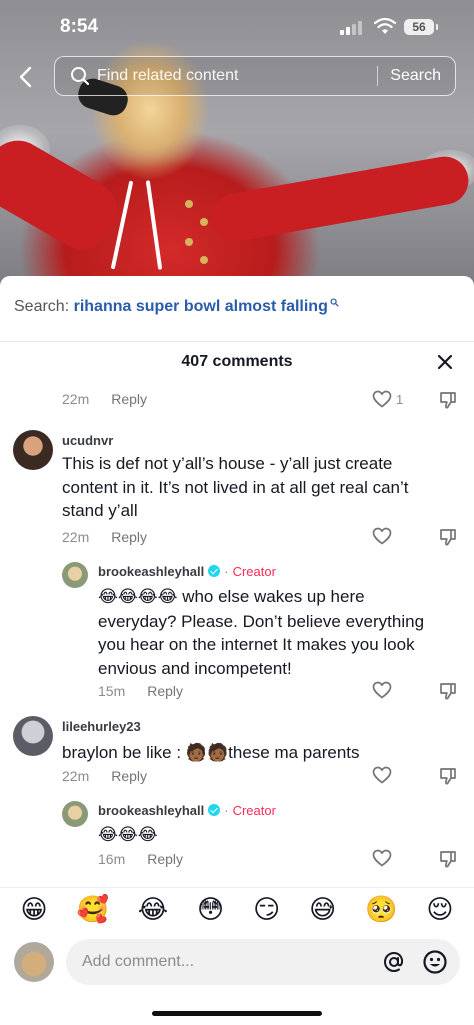 This screenshot has height=1025, width=474. Describe the element at coordinates (92, 910) in the screenshot. I see `emoji-hearts-button: 🥰` at that location.